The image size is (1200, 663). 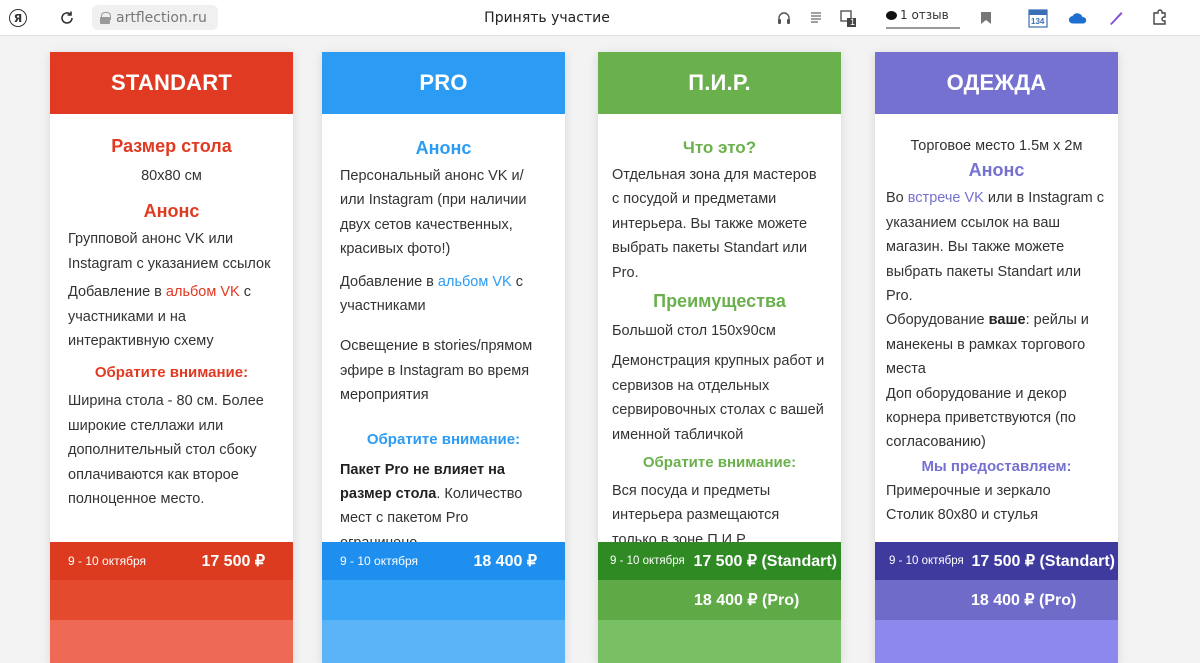 What do you see at coordinates (18, 18) in the screenshot?
I see `yandex-logo-icon: Я` at bounding box center [18, 18].